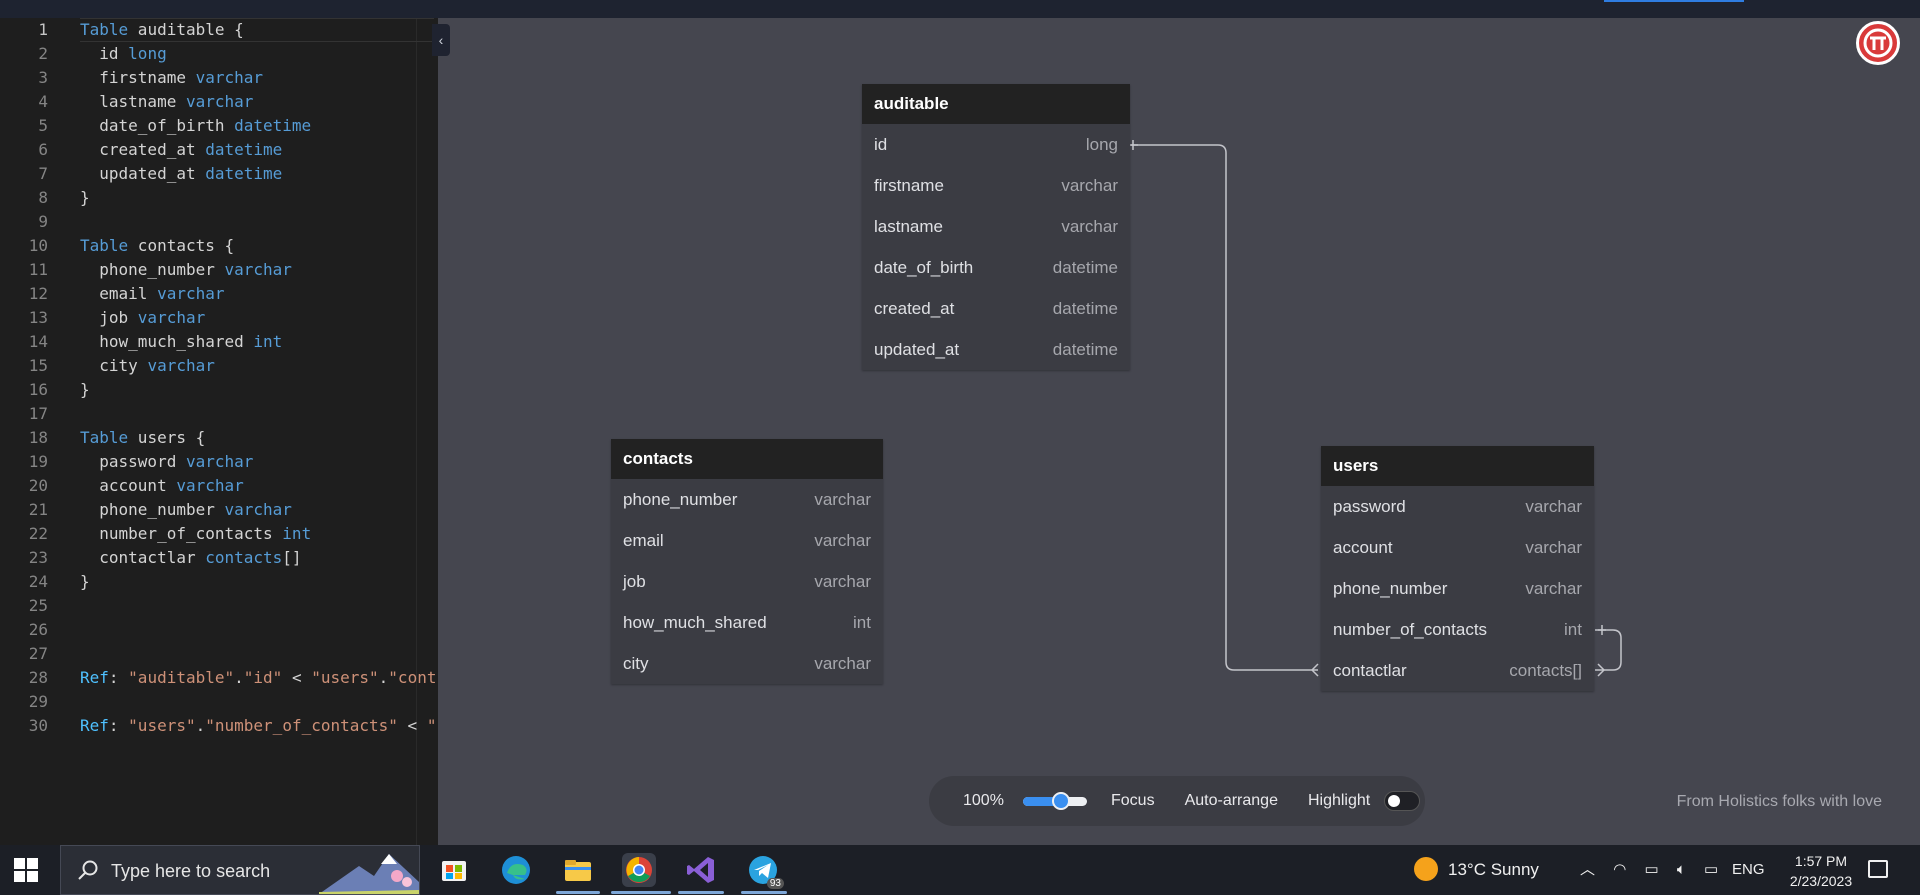  Describe the element at coordinates (38, 269) in the screenshot. I see `line-number: 11` at that location.